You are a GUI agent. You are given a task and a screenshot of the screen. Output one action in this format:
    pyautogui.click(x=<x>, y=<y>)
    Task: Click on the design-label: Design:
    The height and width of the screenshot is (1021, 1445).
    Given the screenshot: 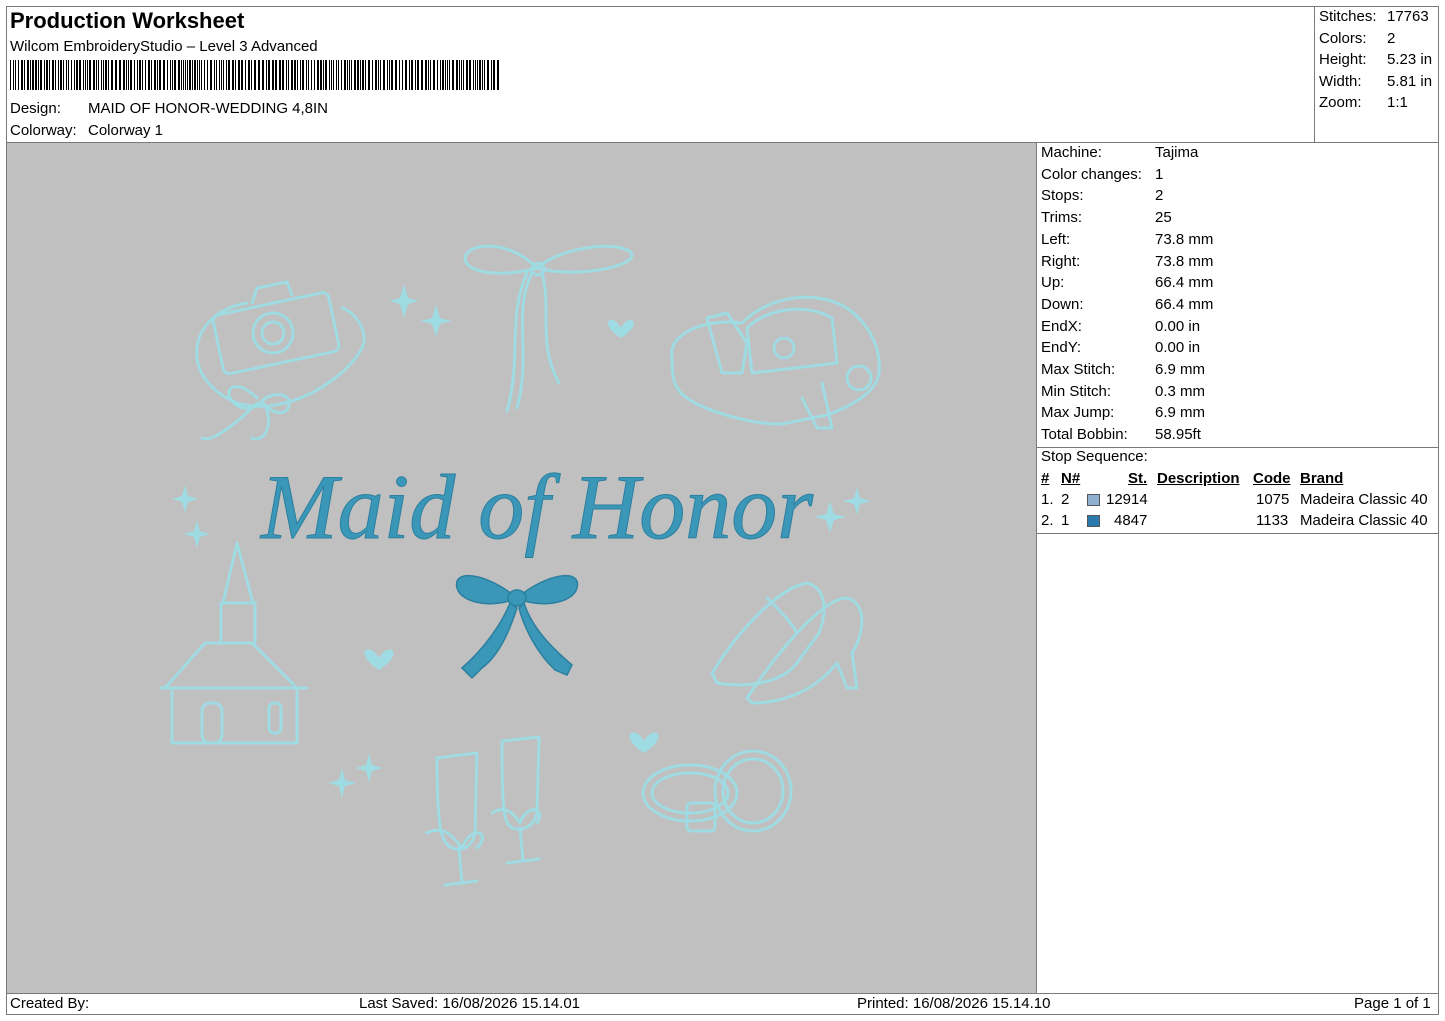 What is the action you would take?
    pyautogui.click(x=35, y=108)
    